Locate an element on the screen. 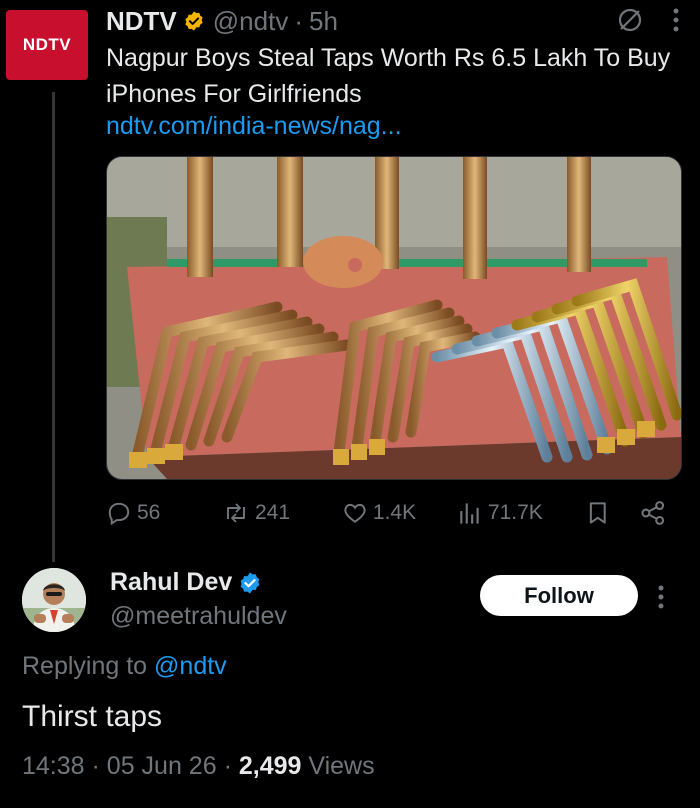  like-action: 1.4K is located at coordinates (399, 513).